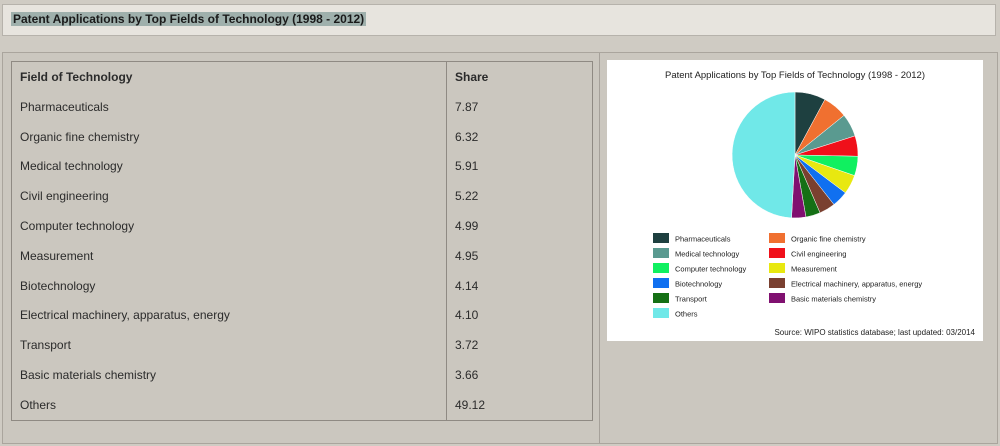 This screenshot has width=1000, height=446. What do you see at coordinates (229, 226) in the screenshot?
I see `cell-field: Computer technology` at bounding box center [229, 226].